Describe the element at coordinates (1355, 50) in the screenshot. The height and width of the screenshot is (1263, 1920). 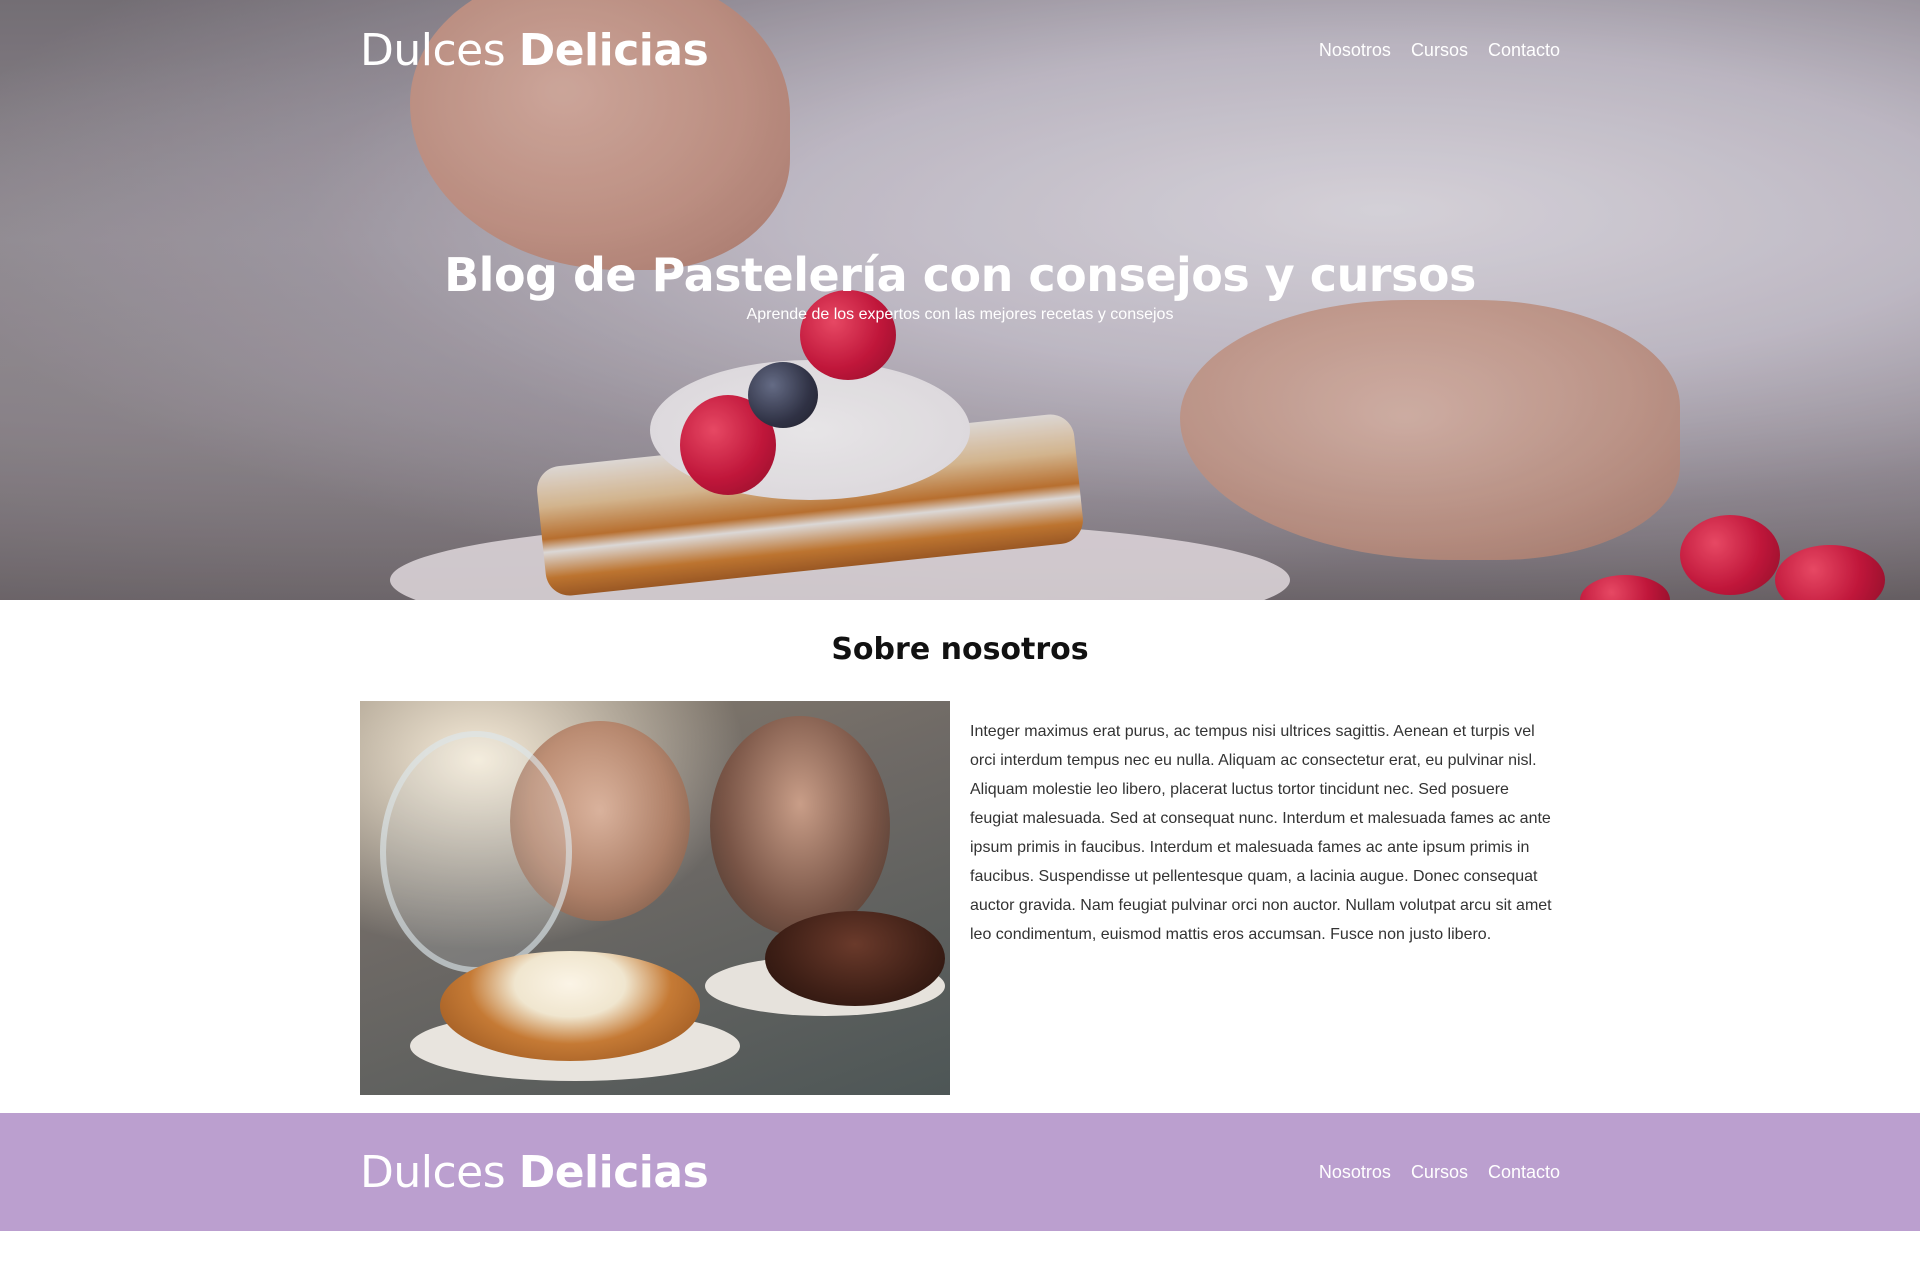
I see `nav-link-nosotros: Nosotros` at that location.